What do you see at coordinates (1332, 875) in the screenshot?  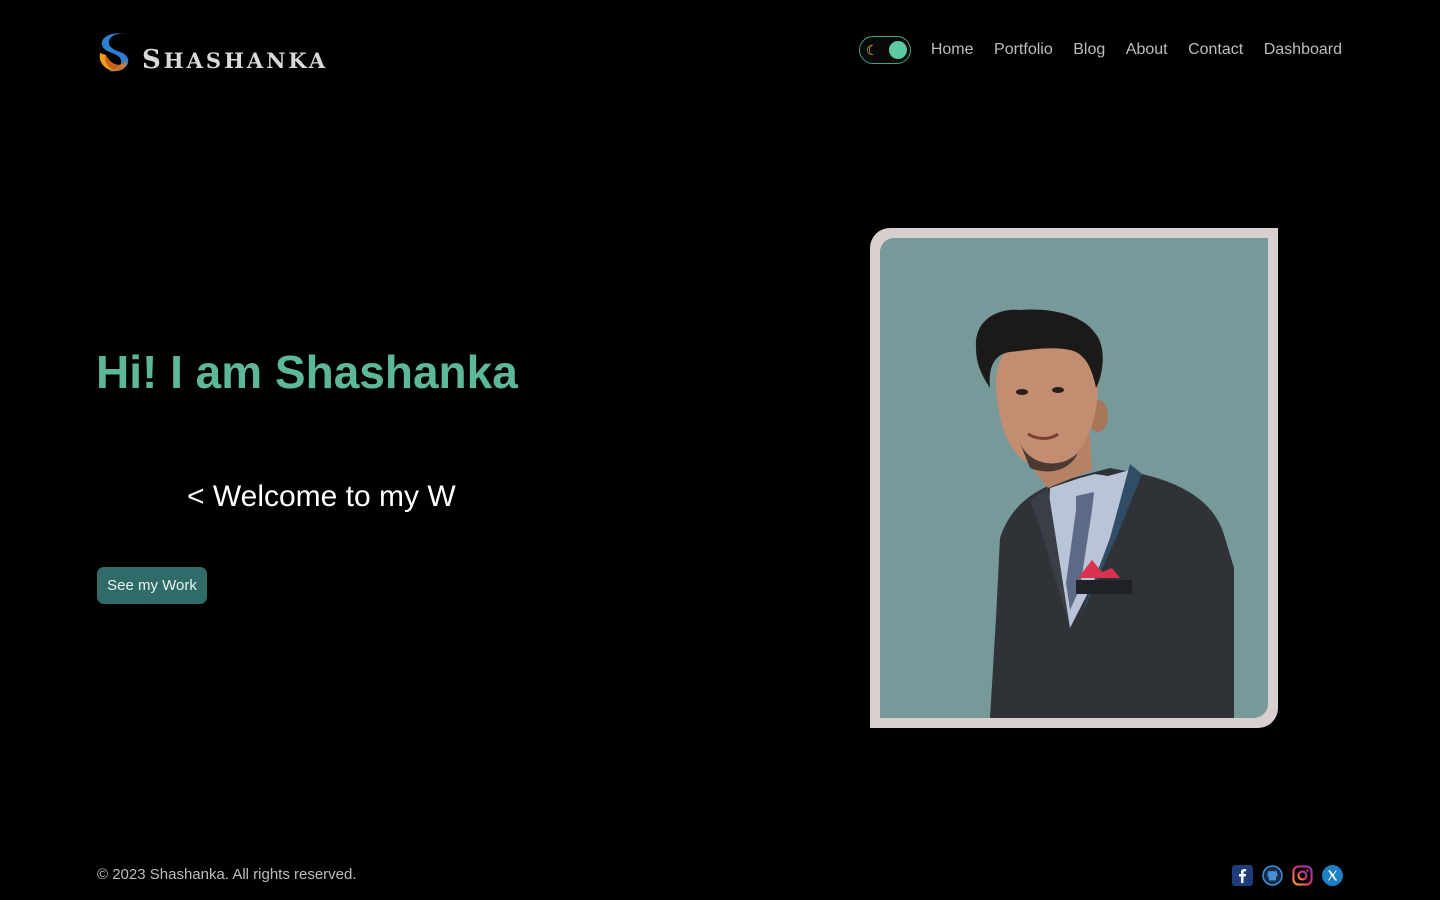 I see `x-twitter-icon` at bounding box center [1332, 875].